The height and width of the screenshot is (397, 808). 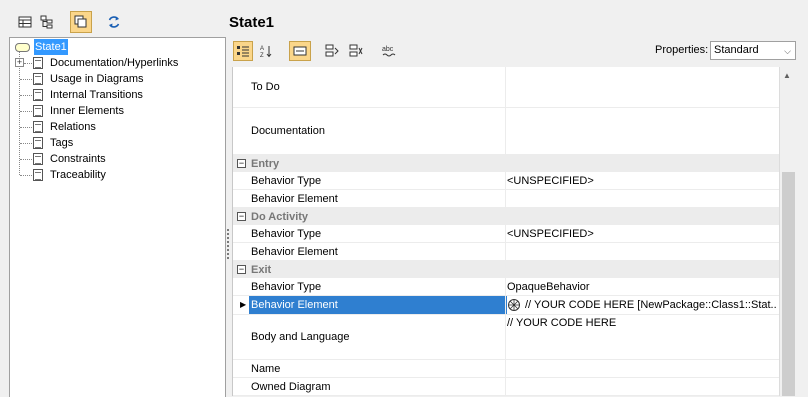 What do you see at coordinates (506, 387) in the screenshot?
I see `property-row: Owned Diagram` at bounding box center [506, 387].